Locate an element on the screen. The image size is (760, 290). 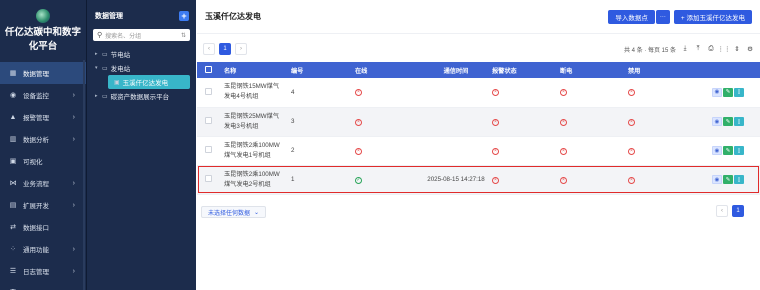
selection-dropdown: 未选择任何数据 ⌄ is located at coordinates (234, 212).